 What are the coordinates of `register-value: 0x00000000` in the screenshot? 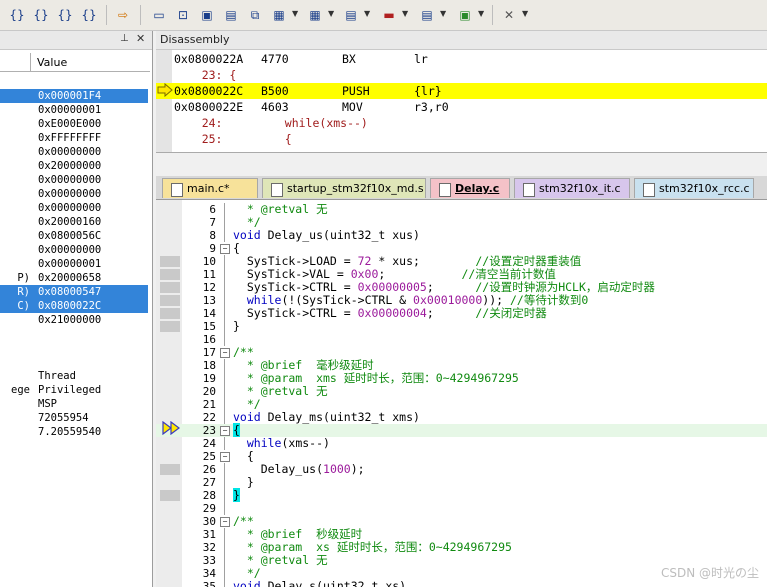 It's located at (70, 180).